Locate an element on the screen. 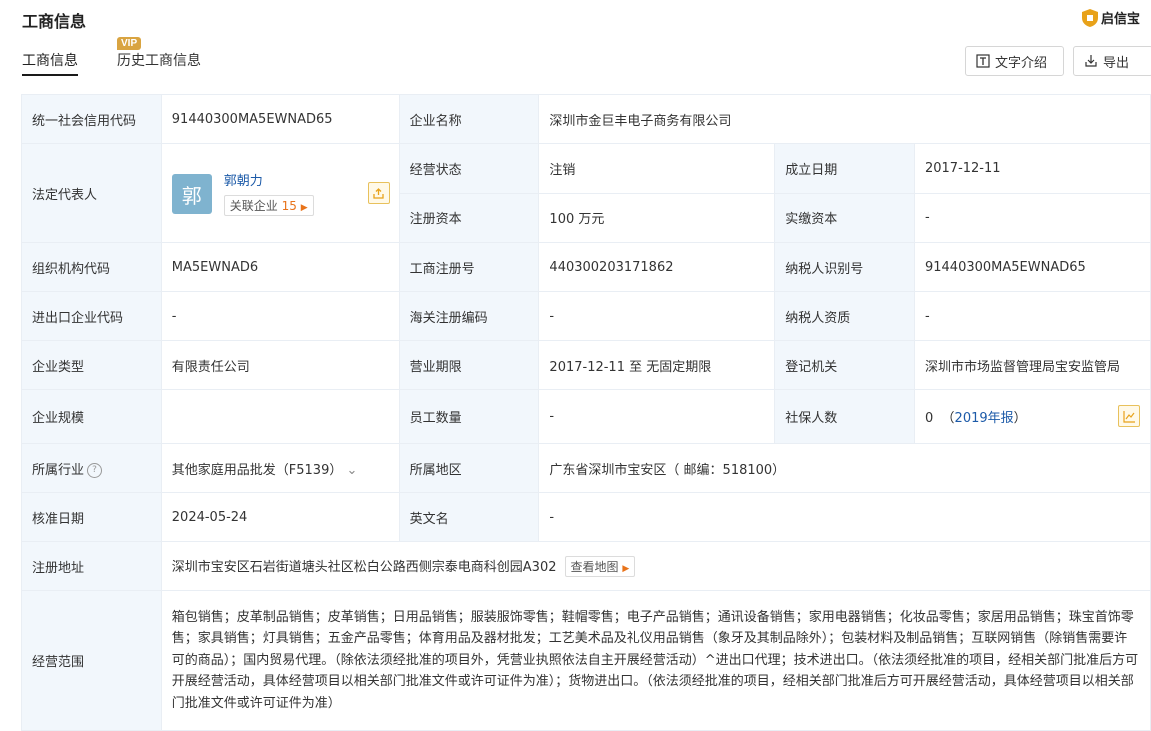 This screenshot has height=731, width=1151. value-english-name: - is located at coordinates (844, 517).